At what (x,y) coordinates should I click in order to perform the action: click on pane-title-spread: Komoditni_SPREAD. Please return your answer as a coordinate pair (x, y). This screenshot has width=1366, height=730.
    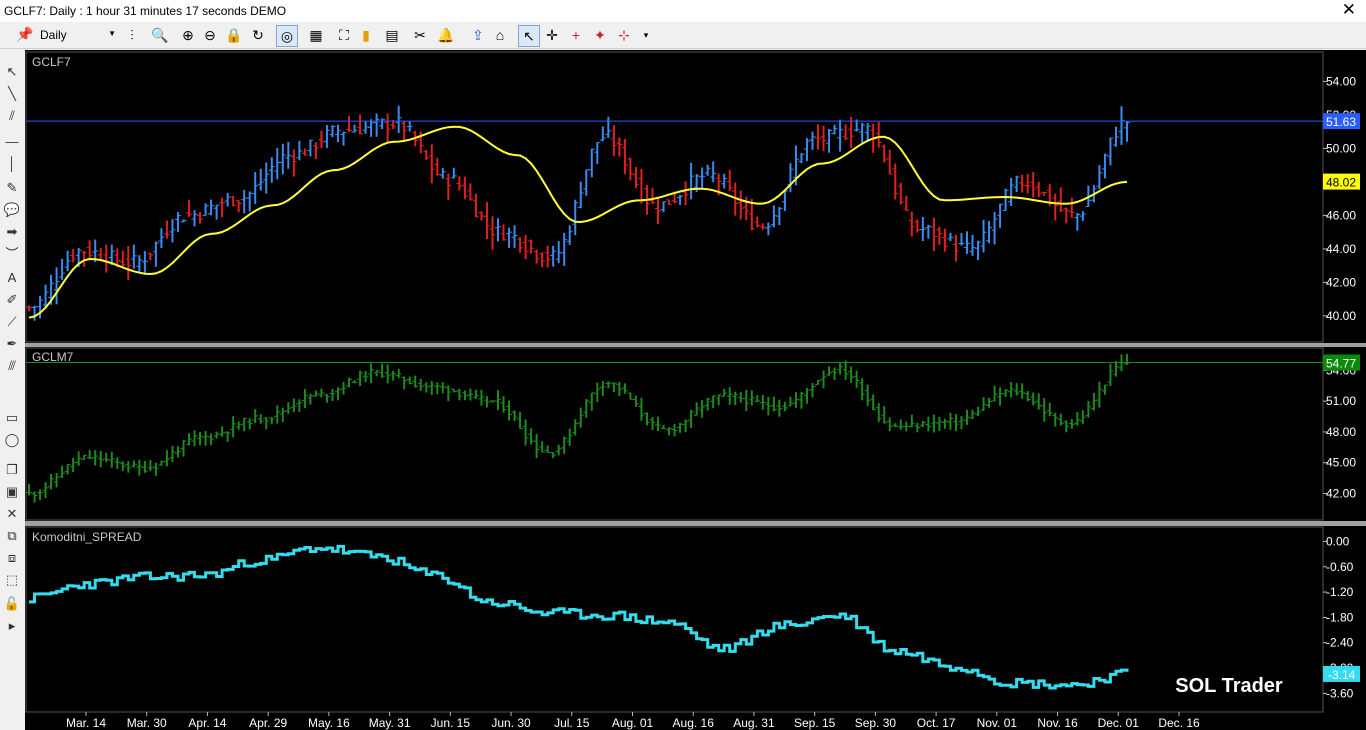
    Looking at the image, I should click on (87, 537).